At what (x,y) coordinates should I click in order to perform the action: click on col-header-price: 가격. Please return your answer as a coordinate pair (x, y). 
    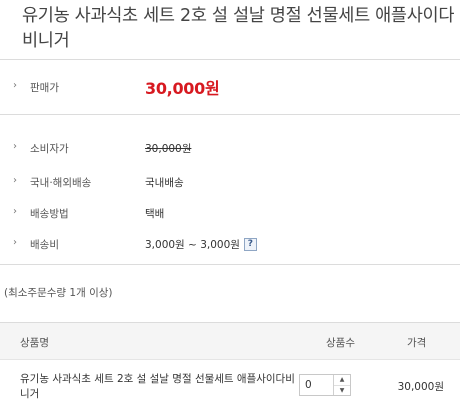
    Looking at the image, I should click on (417, 343).